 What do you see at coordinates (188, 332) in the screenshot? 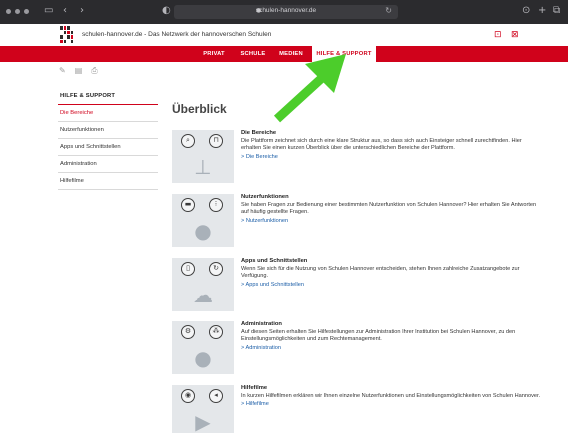
I see `settings-icon: ⚙` at bounding box center [188, 332].